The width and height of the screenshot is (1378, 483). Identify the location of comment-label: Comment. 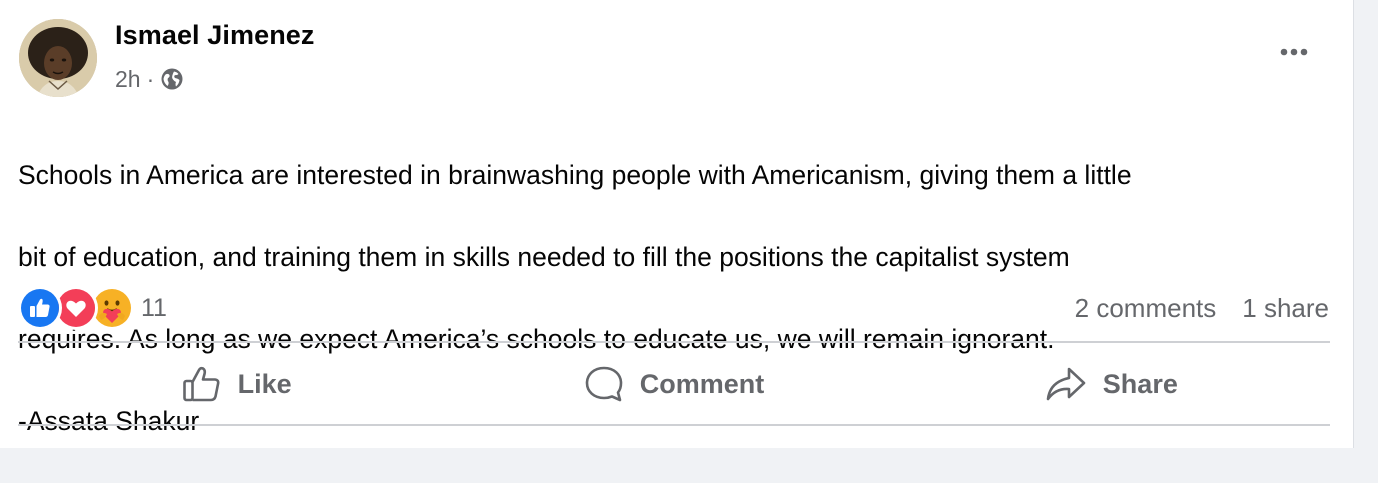
(702, 383).